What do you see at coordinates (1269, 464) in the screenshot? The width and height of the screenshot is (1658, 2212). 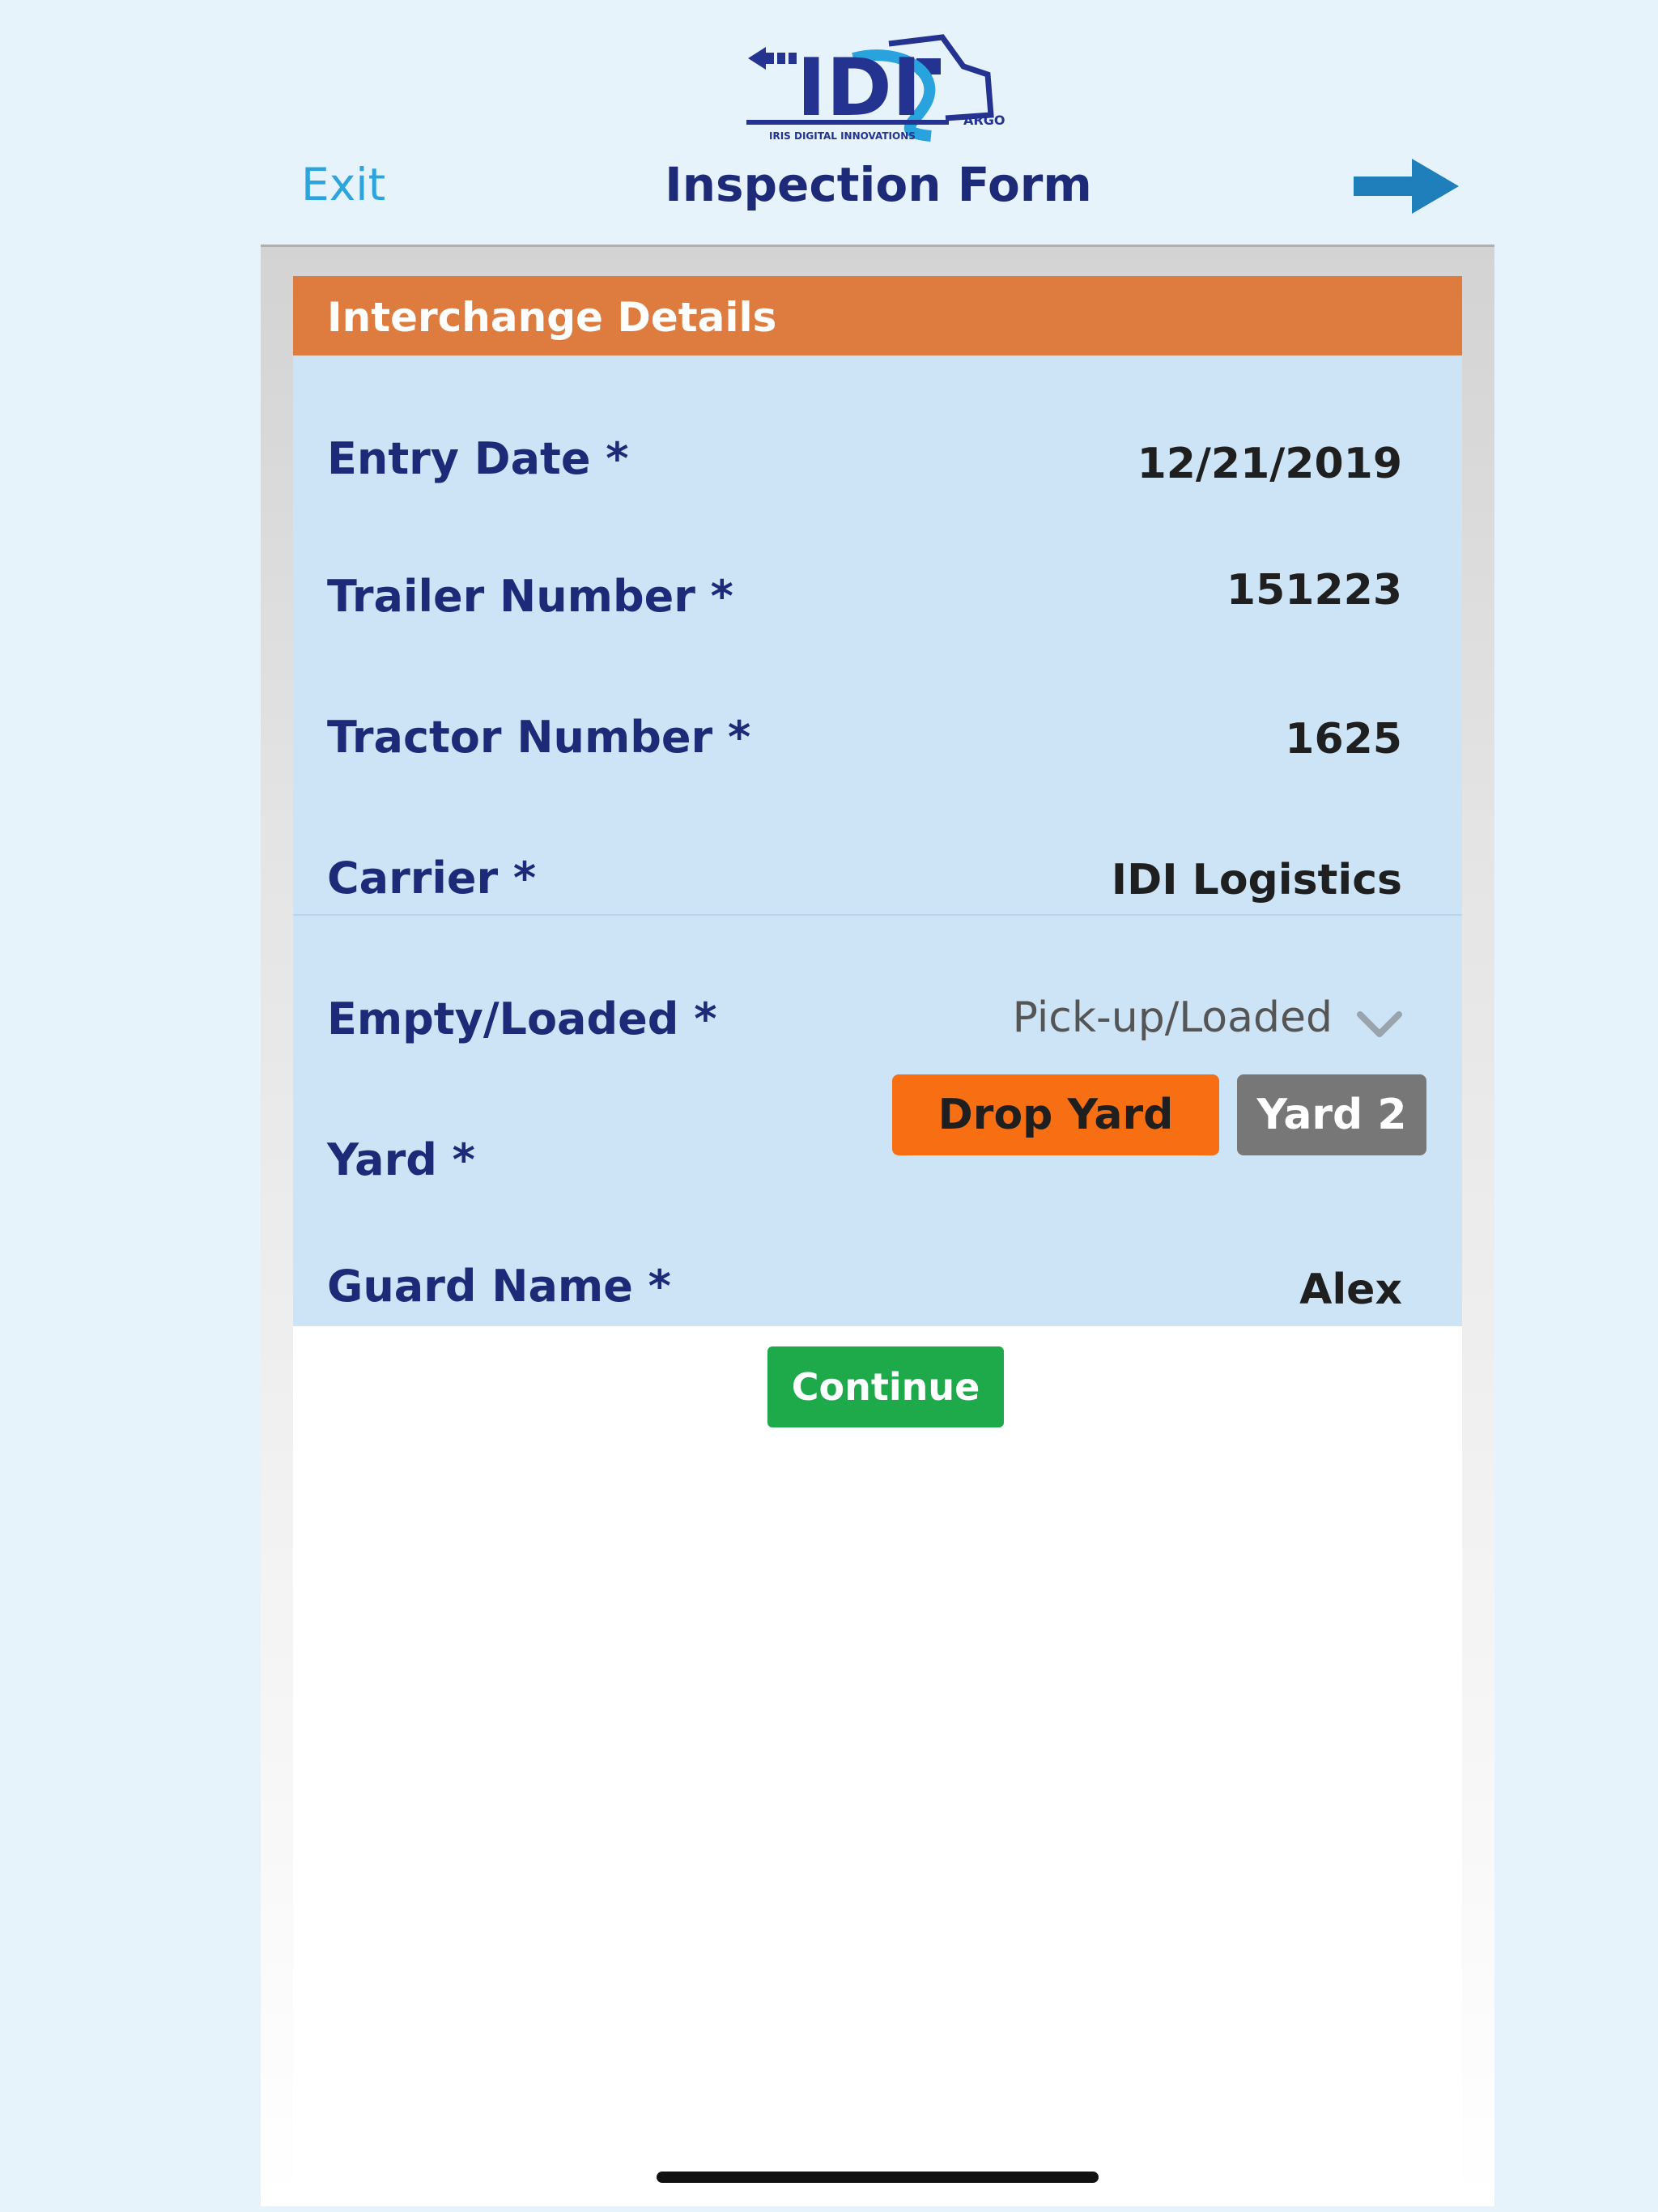 I see `entry-date-field: 12/21/2019` at bounding box center [1269, 464].